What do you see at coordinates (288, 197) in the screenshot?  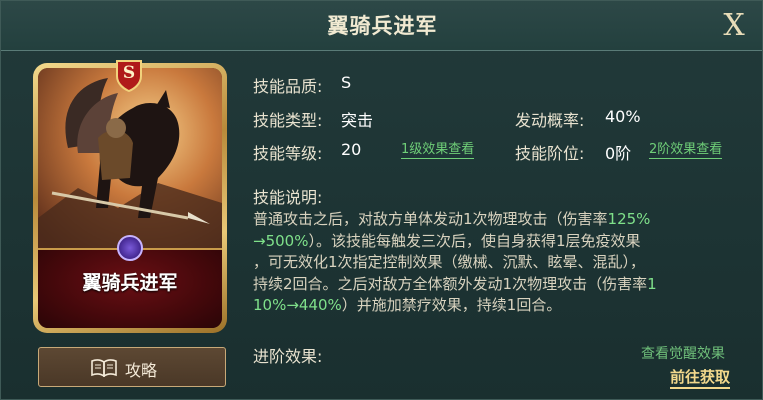 I see `description-label: 技能说明:` at bounding box center [288, 197].